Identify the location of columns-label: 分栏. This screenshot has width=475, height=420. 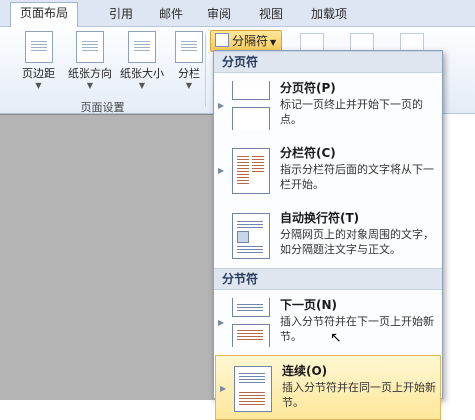
(189, 73).